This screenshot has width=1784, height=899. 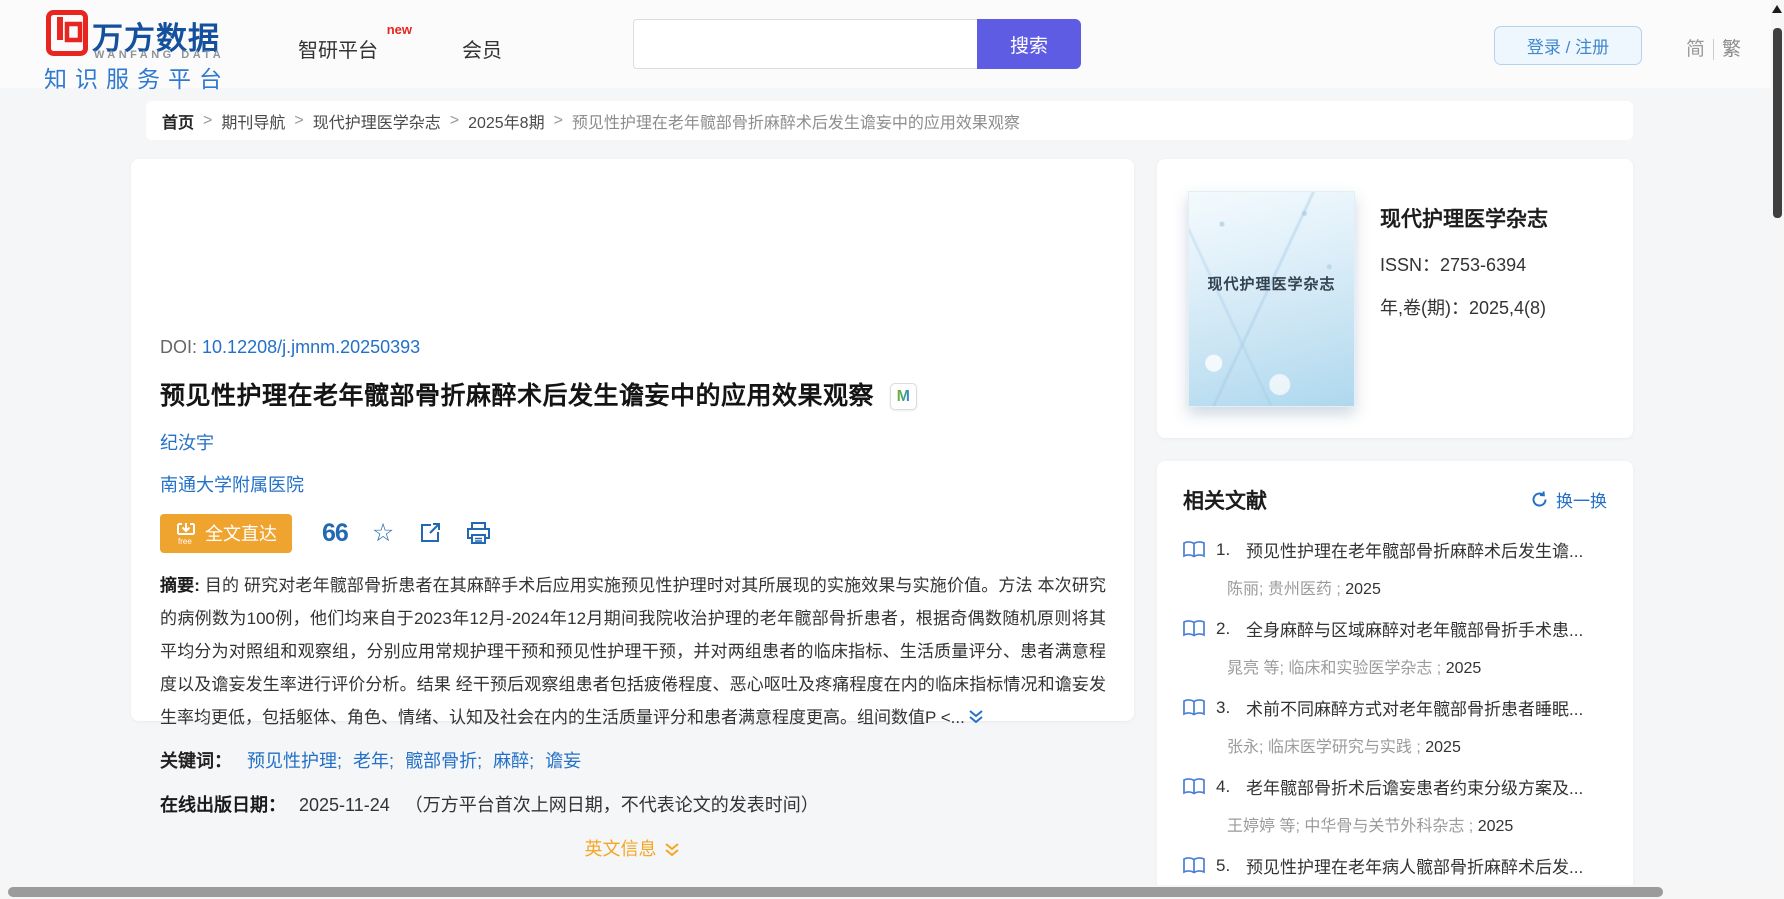 I want to click on item-meta: 晁亮 等; 临床和实验医学杂志 ; 2025, so click(x=1417, y=666).